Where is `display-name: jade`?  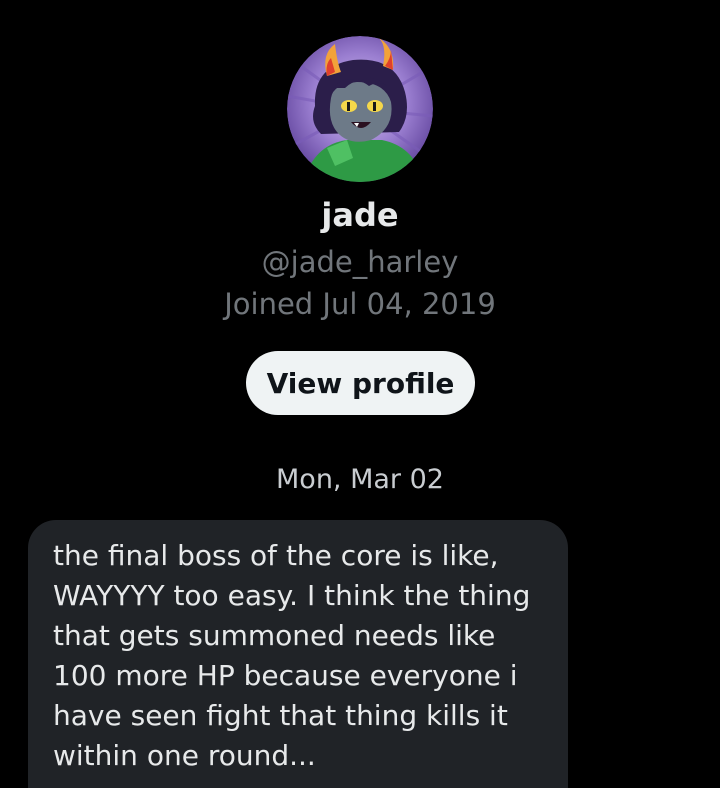 display-name: jade is located at coordinates (360, 215).